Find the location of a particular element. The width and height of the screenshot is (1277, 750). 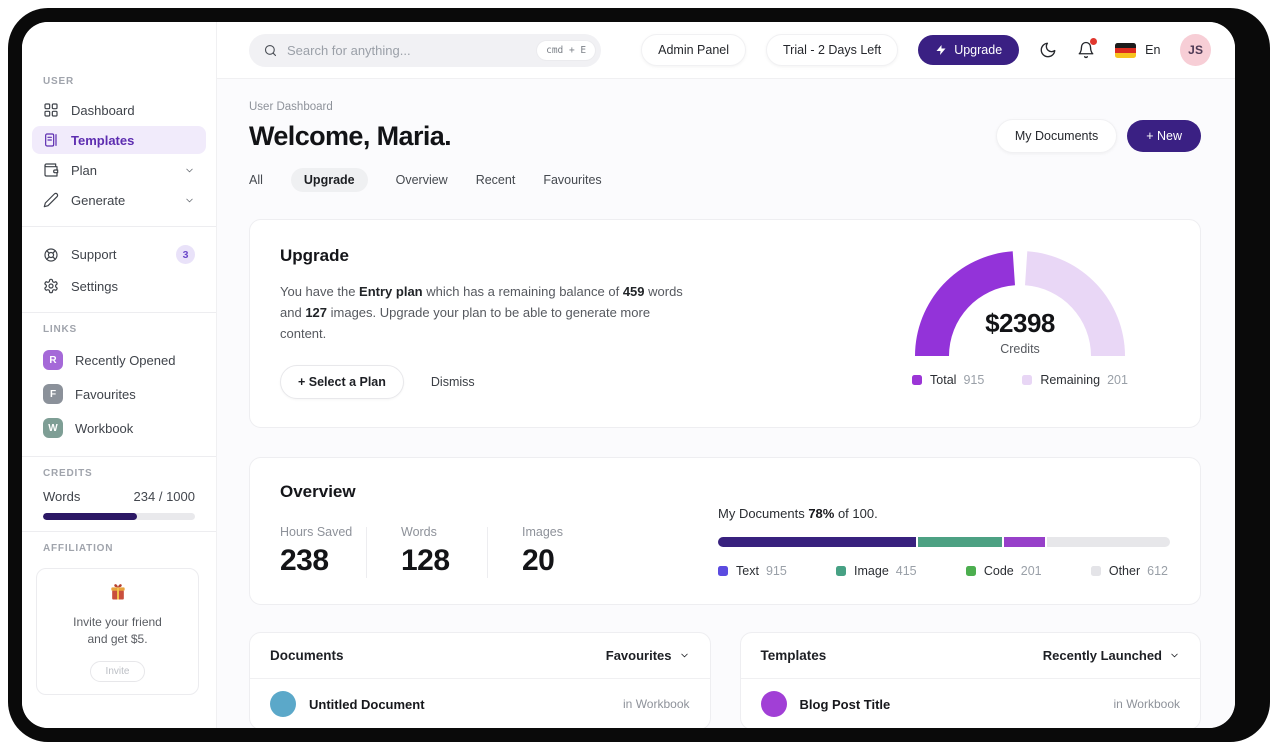

upgrade-button-label: Upgrade is located at coordinates (978, 50).